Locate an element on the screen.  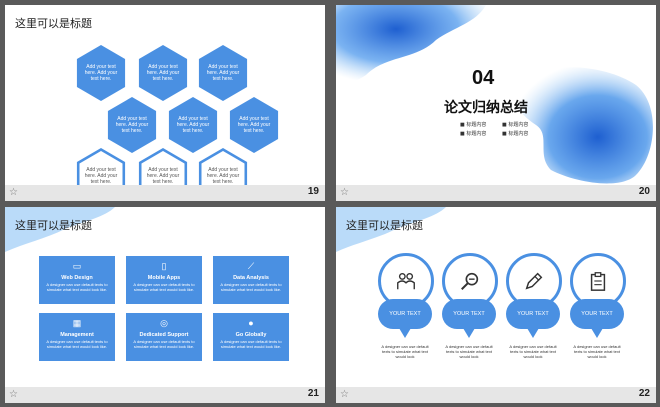
slide-footer: ☆ 20 is located at coordinates (496, 193).